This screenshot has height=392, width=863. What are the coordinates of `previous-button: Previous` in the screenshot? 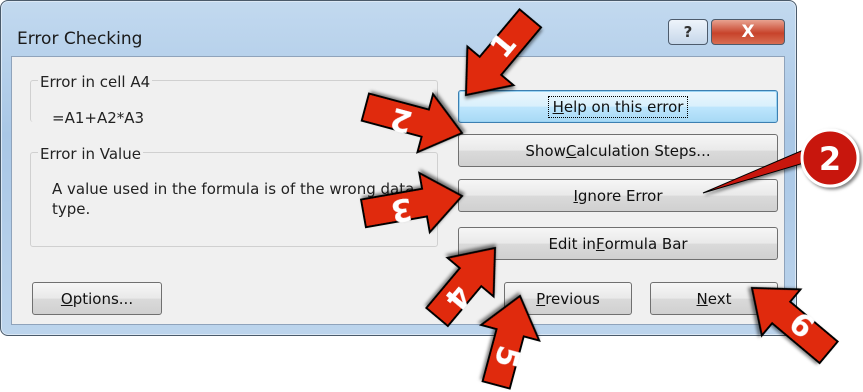 It's located at (568, 298).